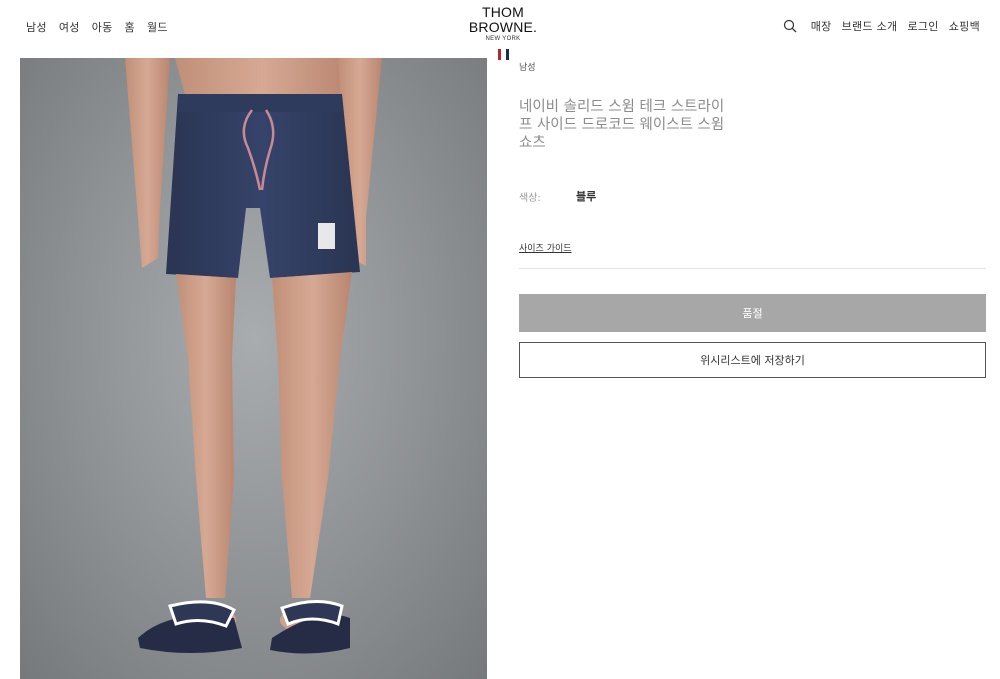 The height and width of the screenshot is (679, 1000). Describe the element at coordinates (752, 268) in the screenshot. I see `divider` at that location.